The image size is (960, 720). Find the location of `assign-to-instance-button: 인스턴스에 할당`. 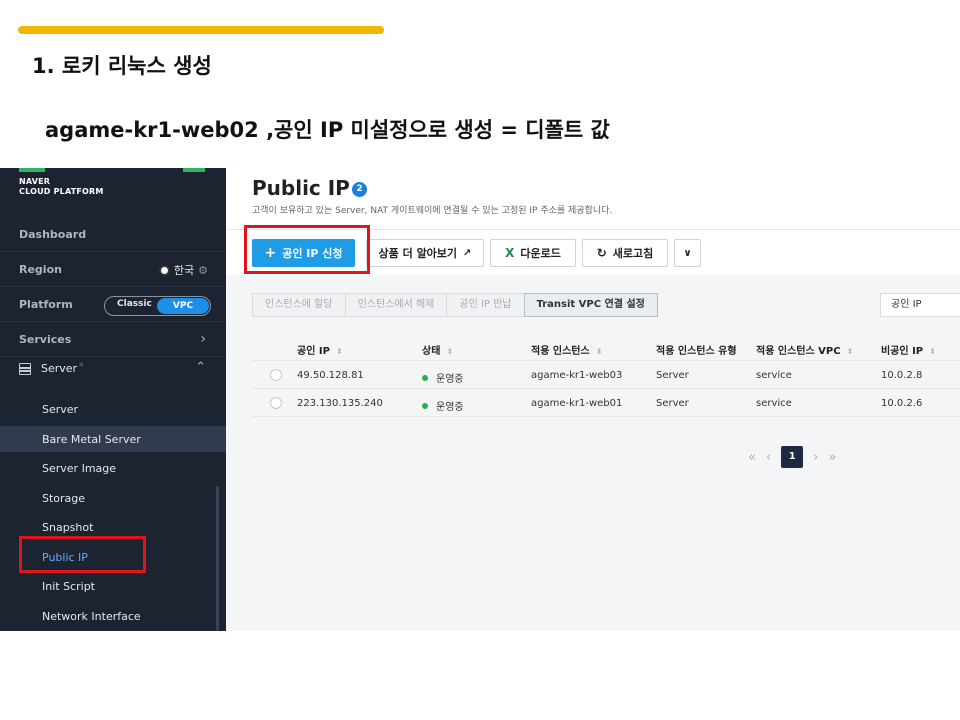

assign-to-instance-button: 인스턴스에 할당 is located at coordinates (299, 305).